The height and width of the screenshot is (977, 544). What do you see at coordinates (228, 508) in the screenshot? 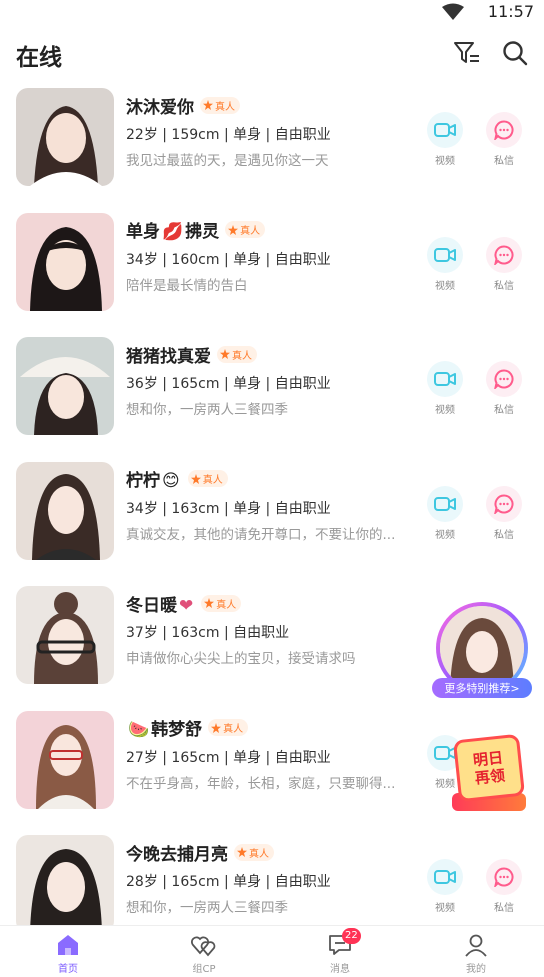
I see `user-info: 34岁 | 163cm | 单身 | 自由职业` at bounding box center [228, 508].